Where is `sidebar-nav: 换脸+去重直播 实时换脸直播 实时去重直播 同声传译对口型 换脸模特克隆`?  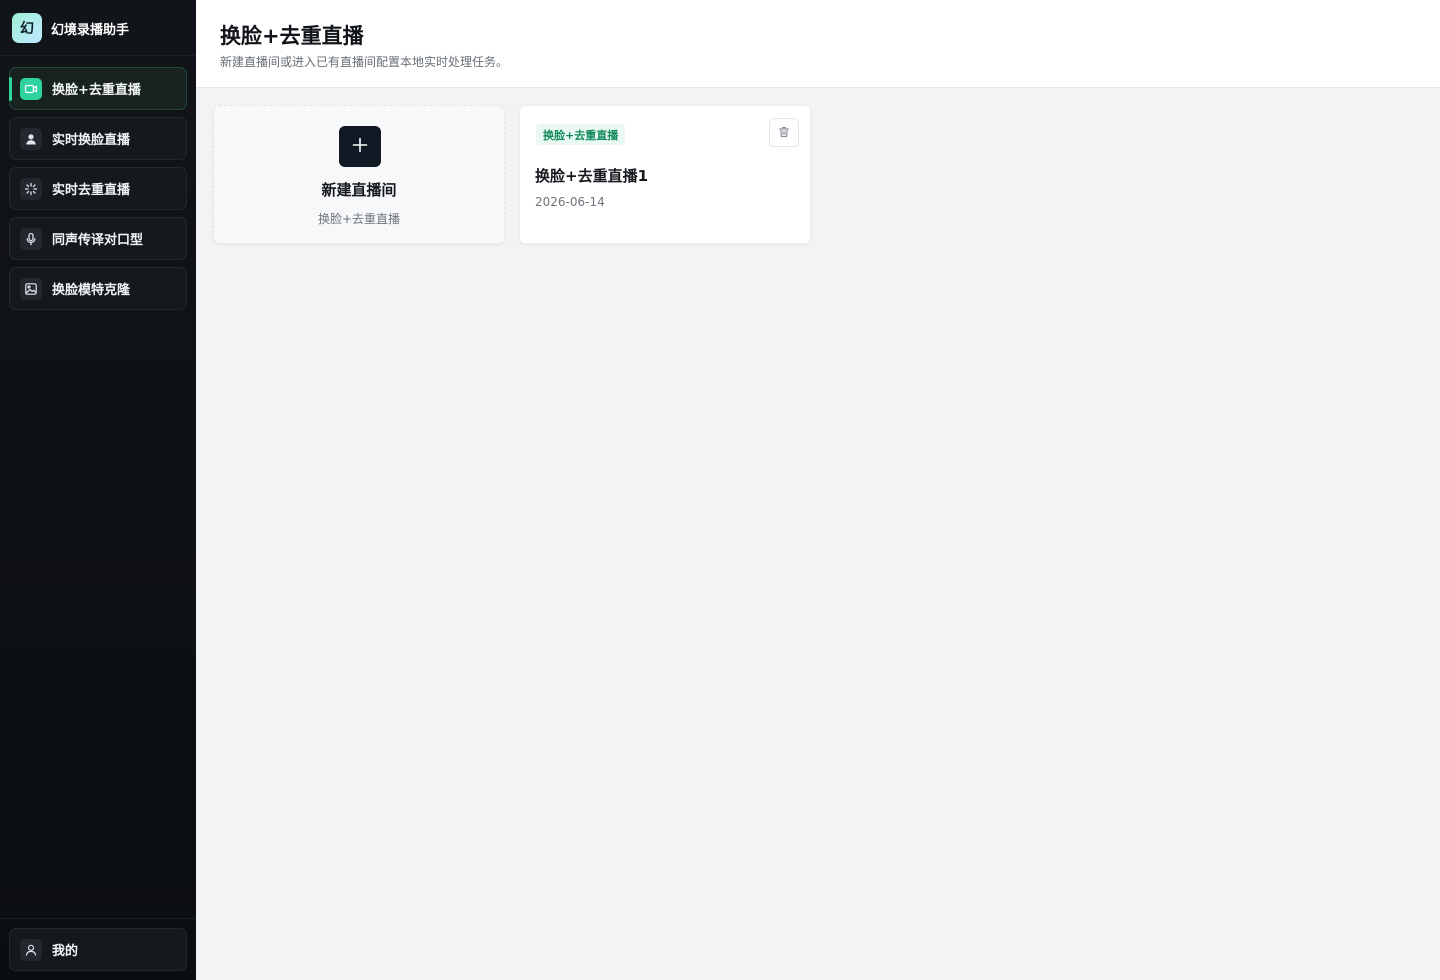
sidebar-nav: 换脸+去重直播 实时换脸直播 实时去重直播 同声传译对口型 换脸模特克隆 is located at coordinates (98, 192).